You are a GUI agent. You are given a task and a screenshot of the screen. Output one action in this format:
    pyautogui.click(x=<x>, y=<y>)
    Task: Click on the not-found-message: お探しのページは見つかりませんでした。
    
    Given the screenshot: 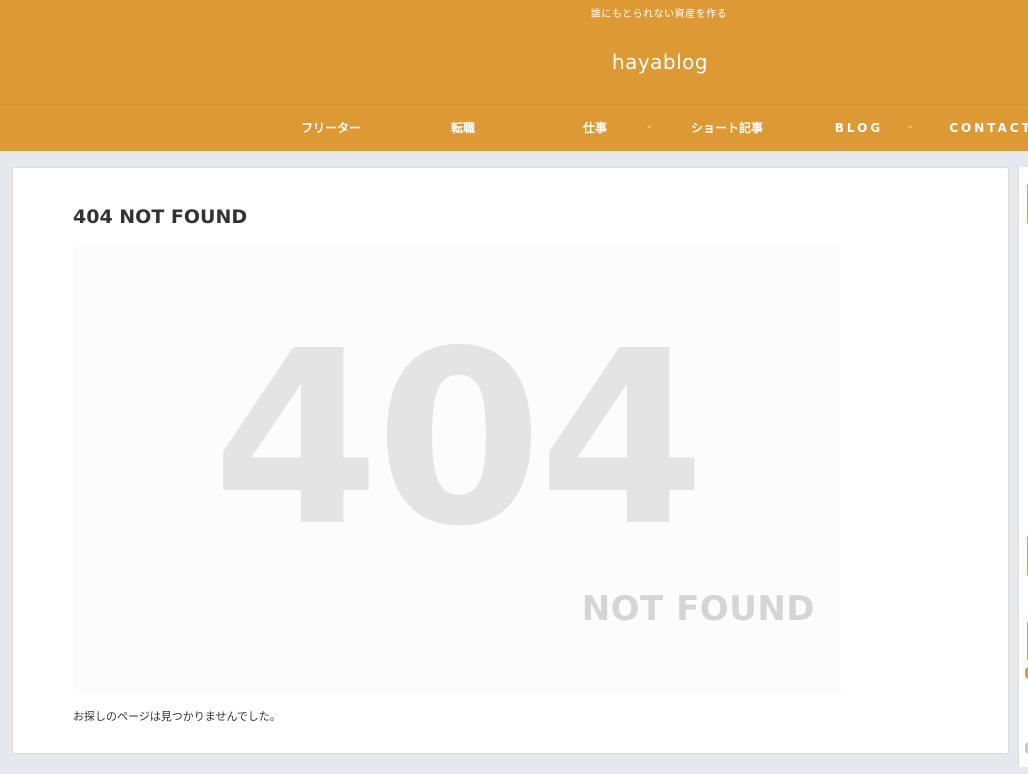 What is the action you would take?
    pyautogui.click(x=177, y=716)
    